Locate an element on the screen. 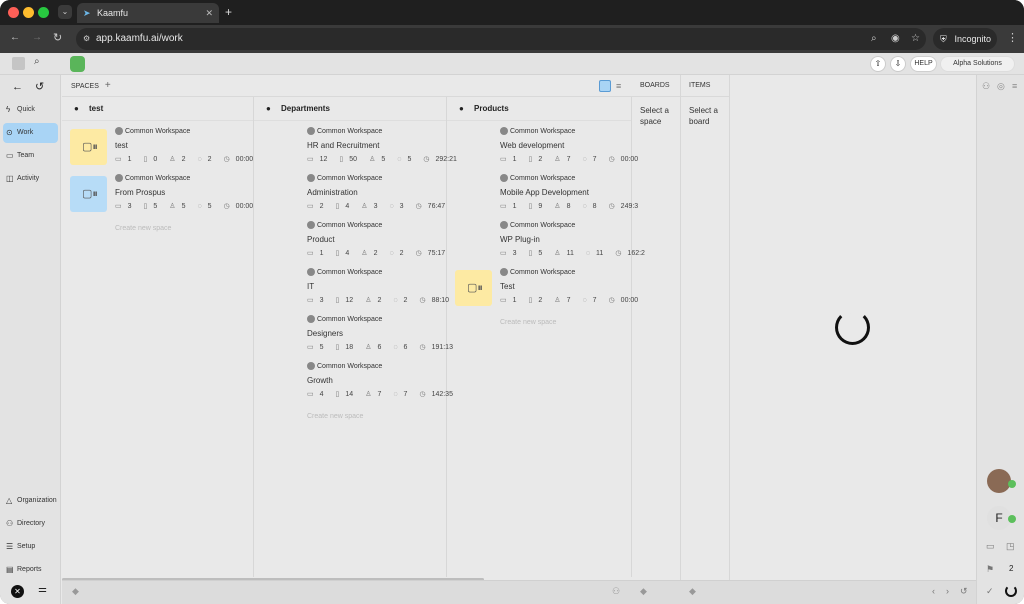 The image size is (1024, 604). tracking-eye-icon: ◉ is located at coordinates (895, 39).